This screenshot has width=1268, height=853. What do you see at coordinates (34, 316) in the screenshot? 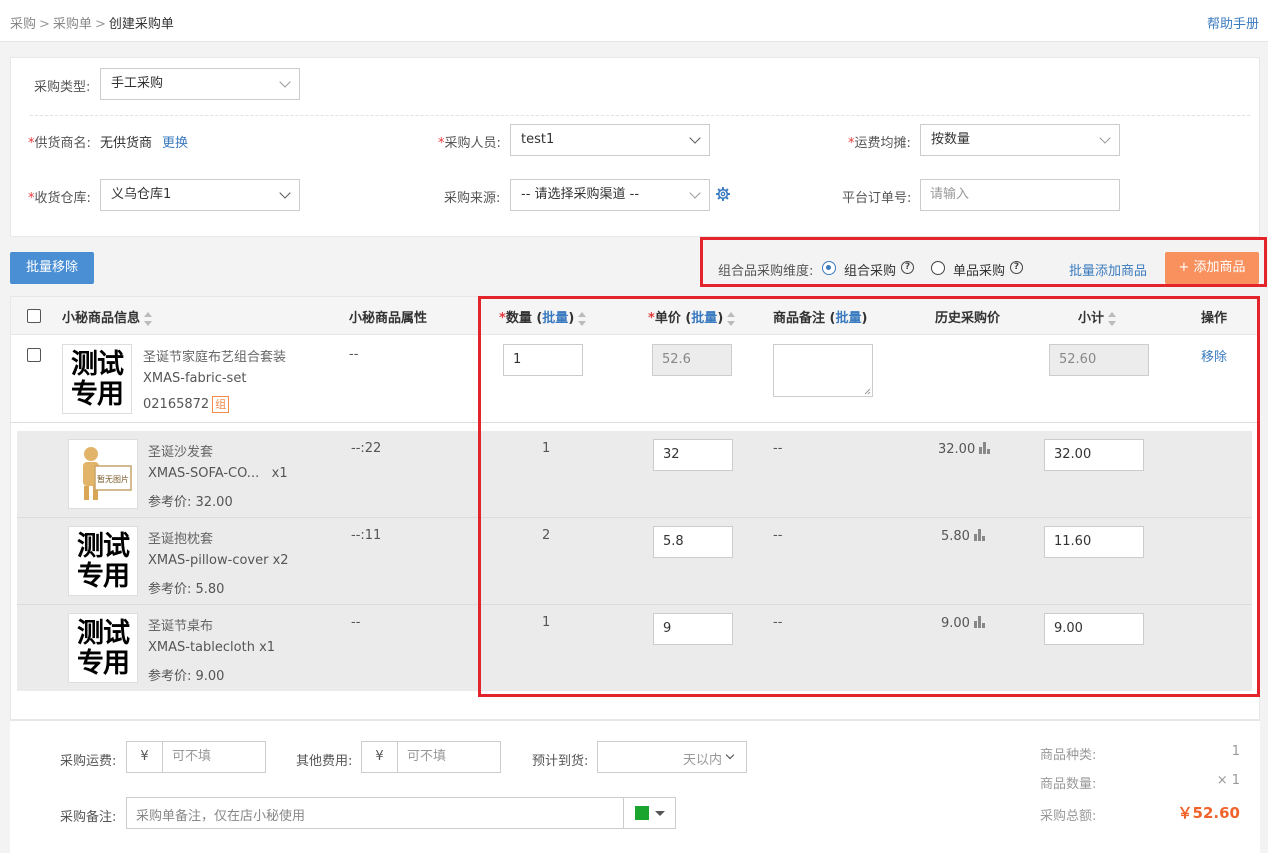
I see `select-all-checkbox` at bounding box center [34, 316].